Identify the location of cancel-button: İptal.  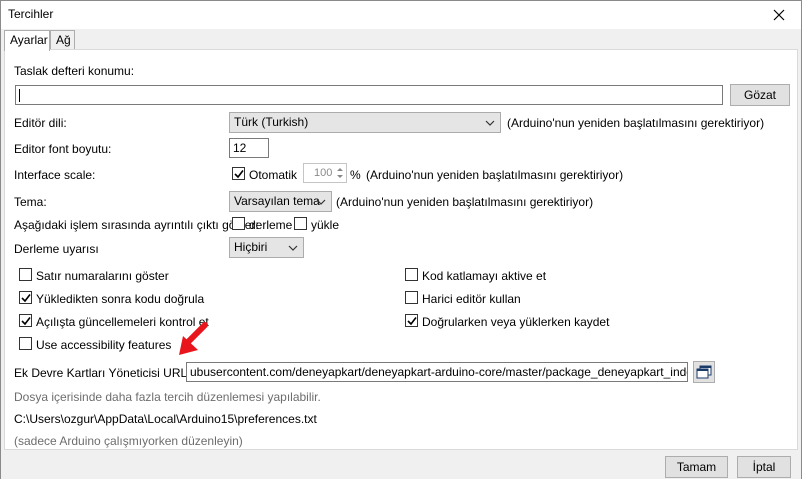
(764, 467).